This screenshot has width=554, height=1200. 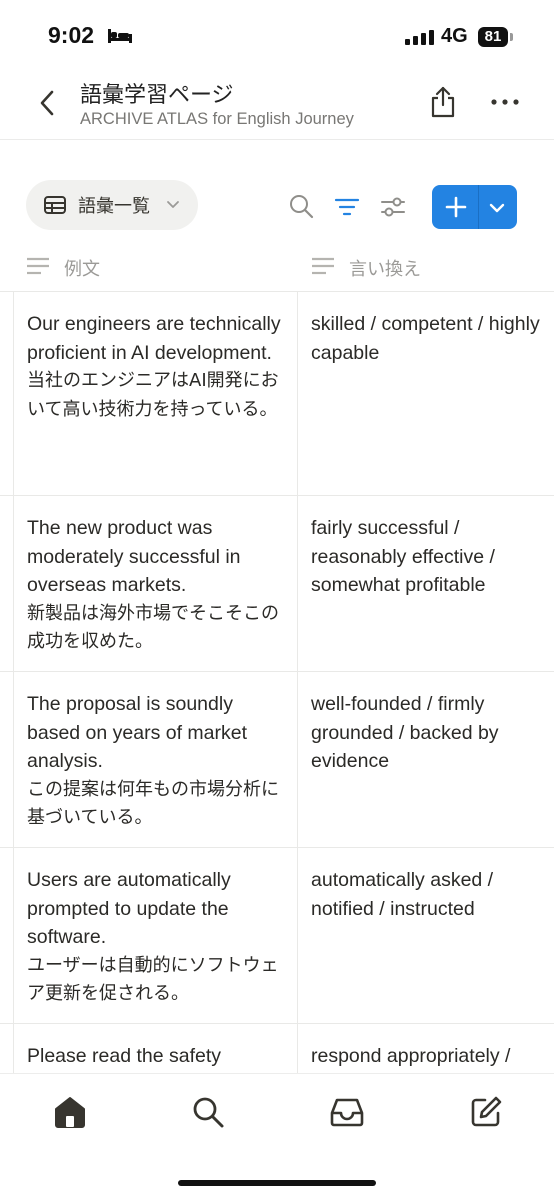 What do you see at coordinates (478, 207) in the screenshot?
I see `new-button-separator` at bounding box center [478, 207].